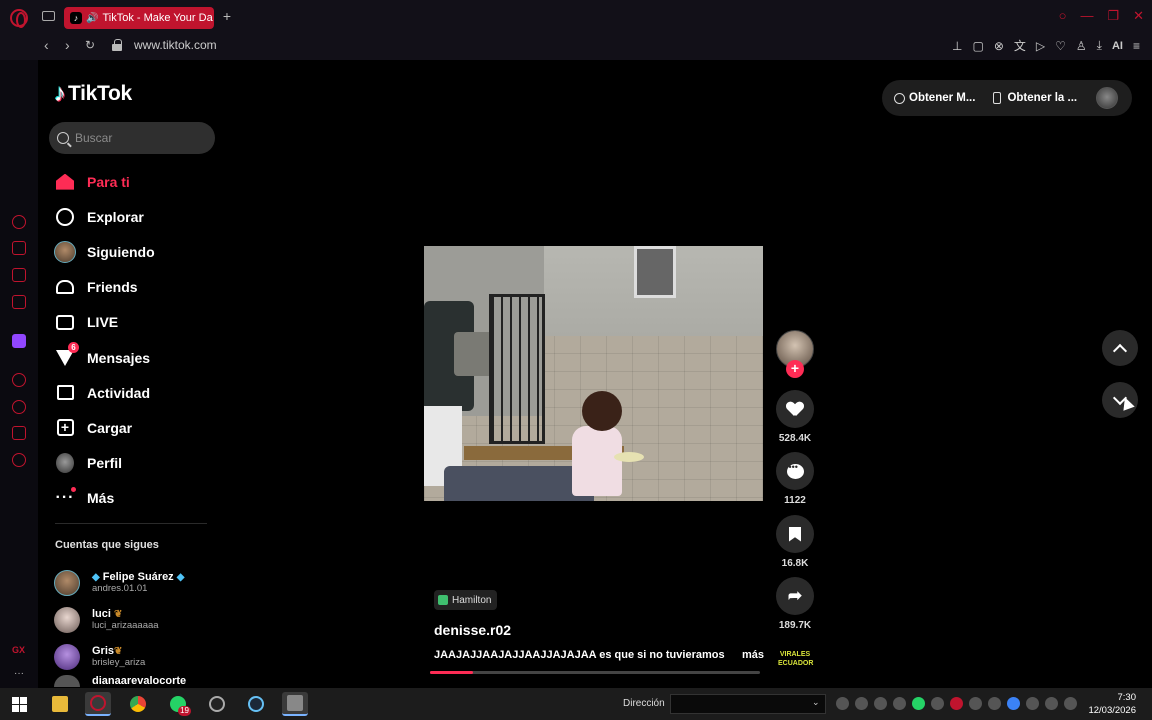  I want to click on menu-icon: ≡, so click(1136, 46).